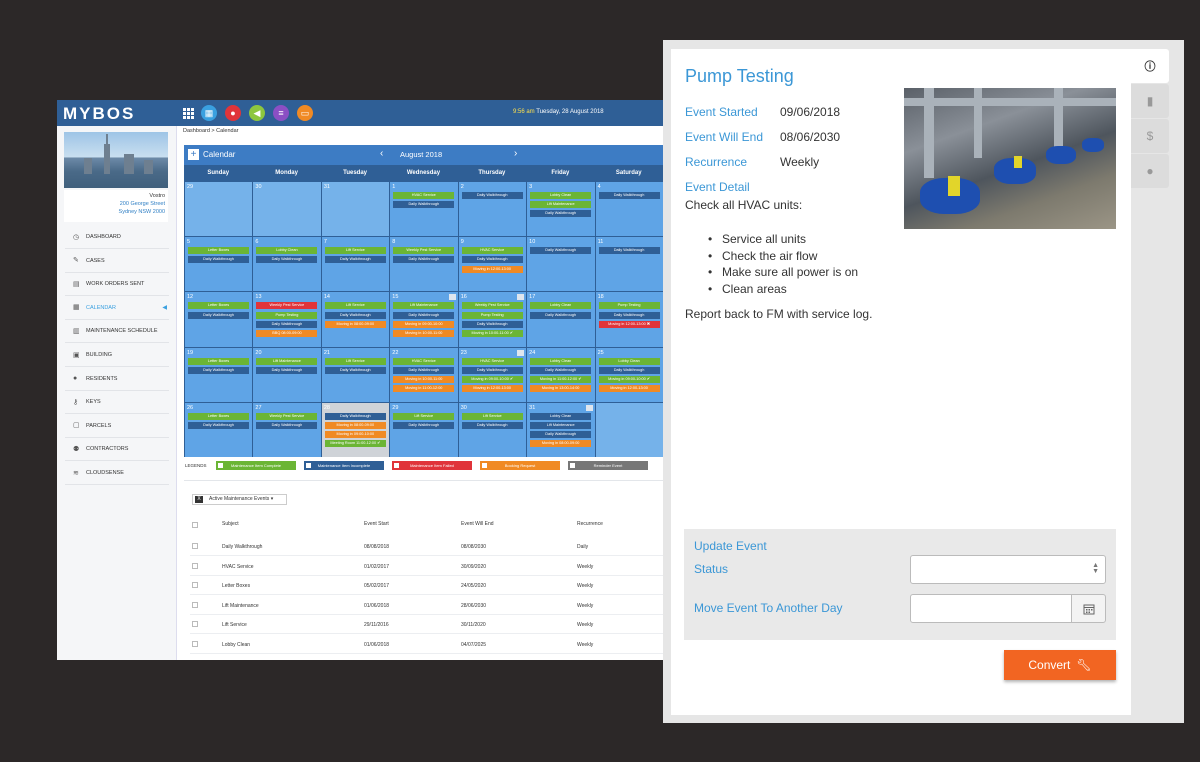  Describe the element at coordinates (117, 403) in the screenshot. I see `sidebar-item-keys: ⚷ KEYS` at that location.